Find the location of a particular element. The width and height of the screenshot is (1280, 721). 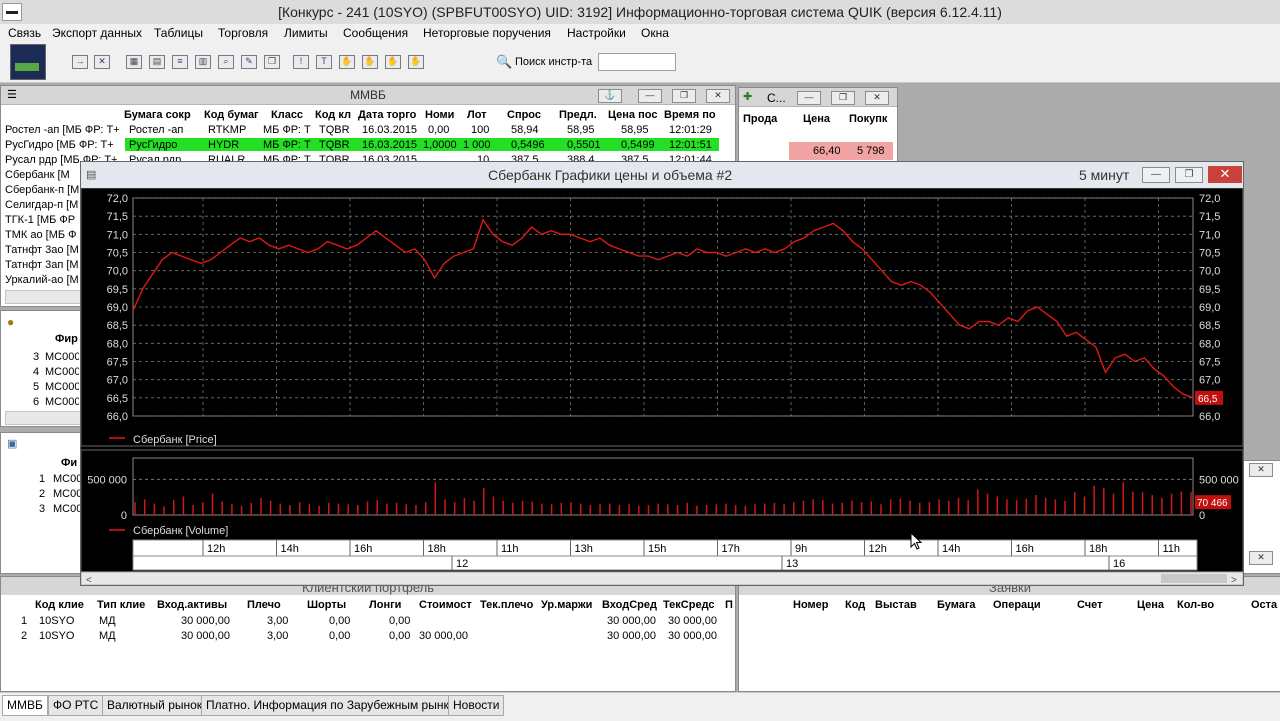

col-header: Фи is located at coordinates (71, 463).